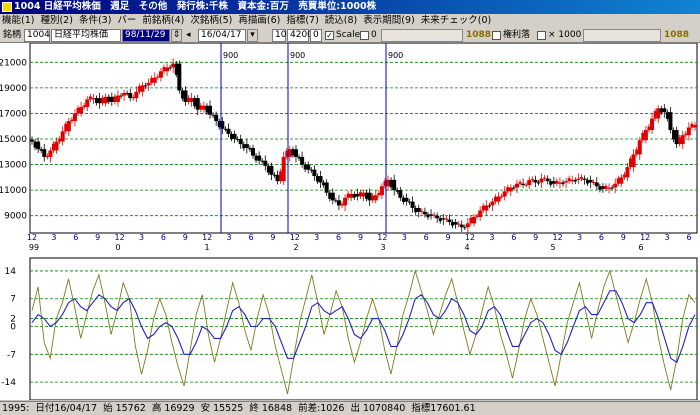 The image size is (700, 415). I want to click on menu-redraw: 再描画(6), so click(259, 20).